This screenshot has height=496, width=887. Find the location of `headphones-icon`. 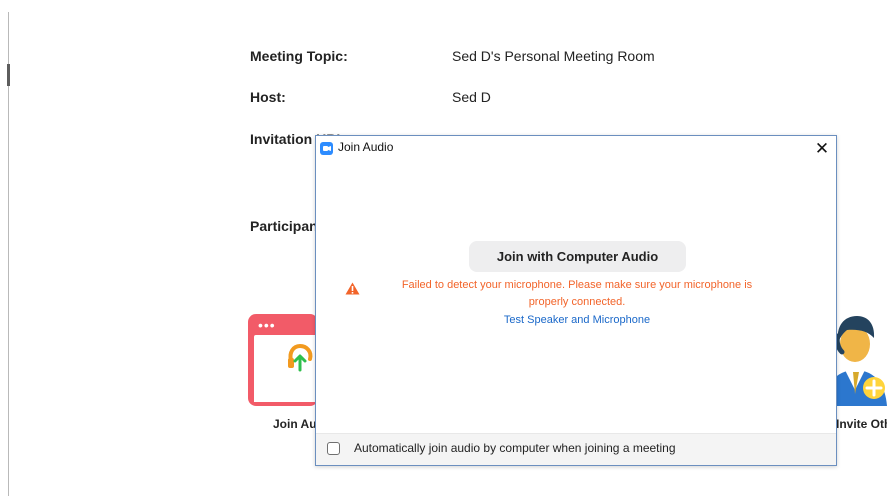

headphones-icon is located at coordinates (300, 357).